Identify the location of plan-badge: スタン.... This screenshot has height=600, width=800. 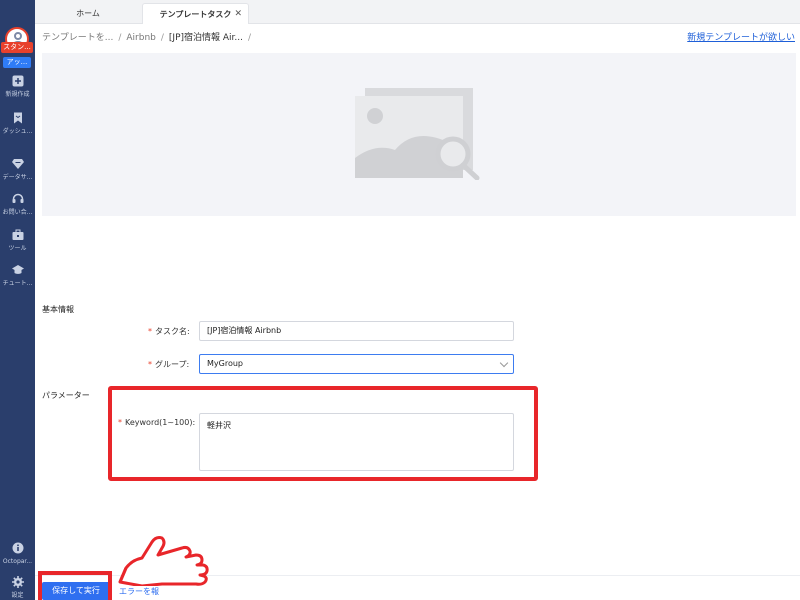
(17, 47).